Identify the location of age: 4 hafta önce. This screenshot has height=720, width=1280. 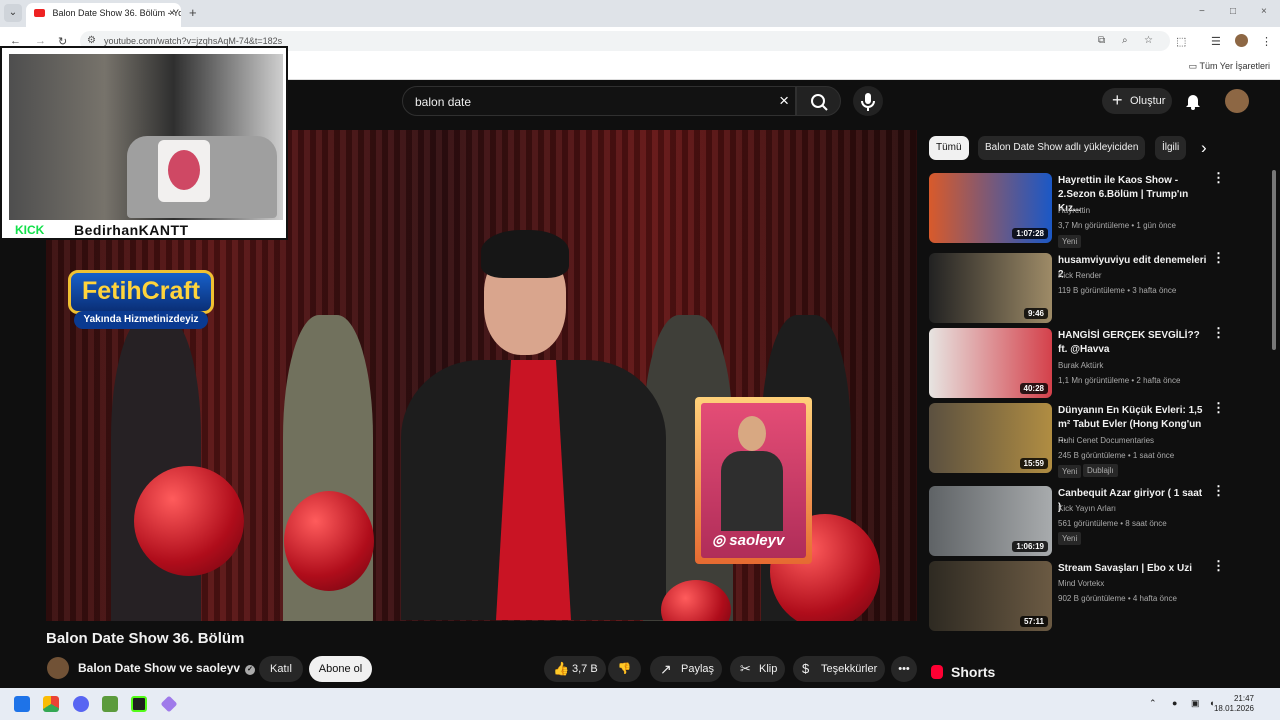
(1154, 598).